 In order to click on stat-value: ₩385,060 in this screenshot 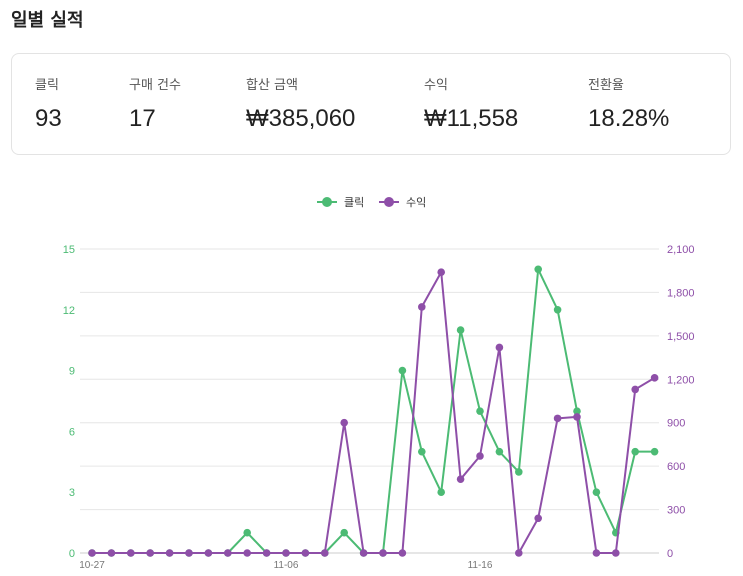, I will do `click(301, 118)`.